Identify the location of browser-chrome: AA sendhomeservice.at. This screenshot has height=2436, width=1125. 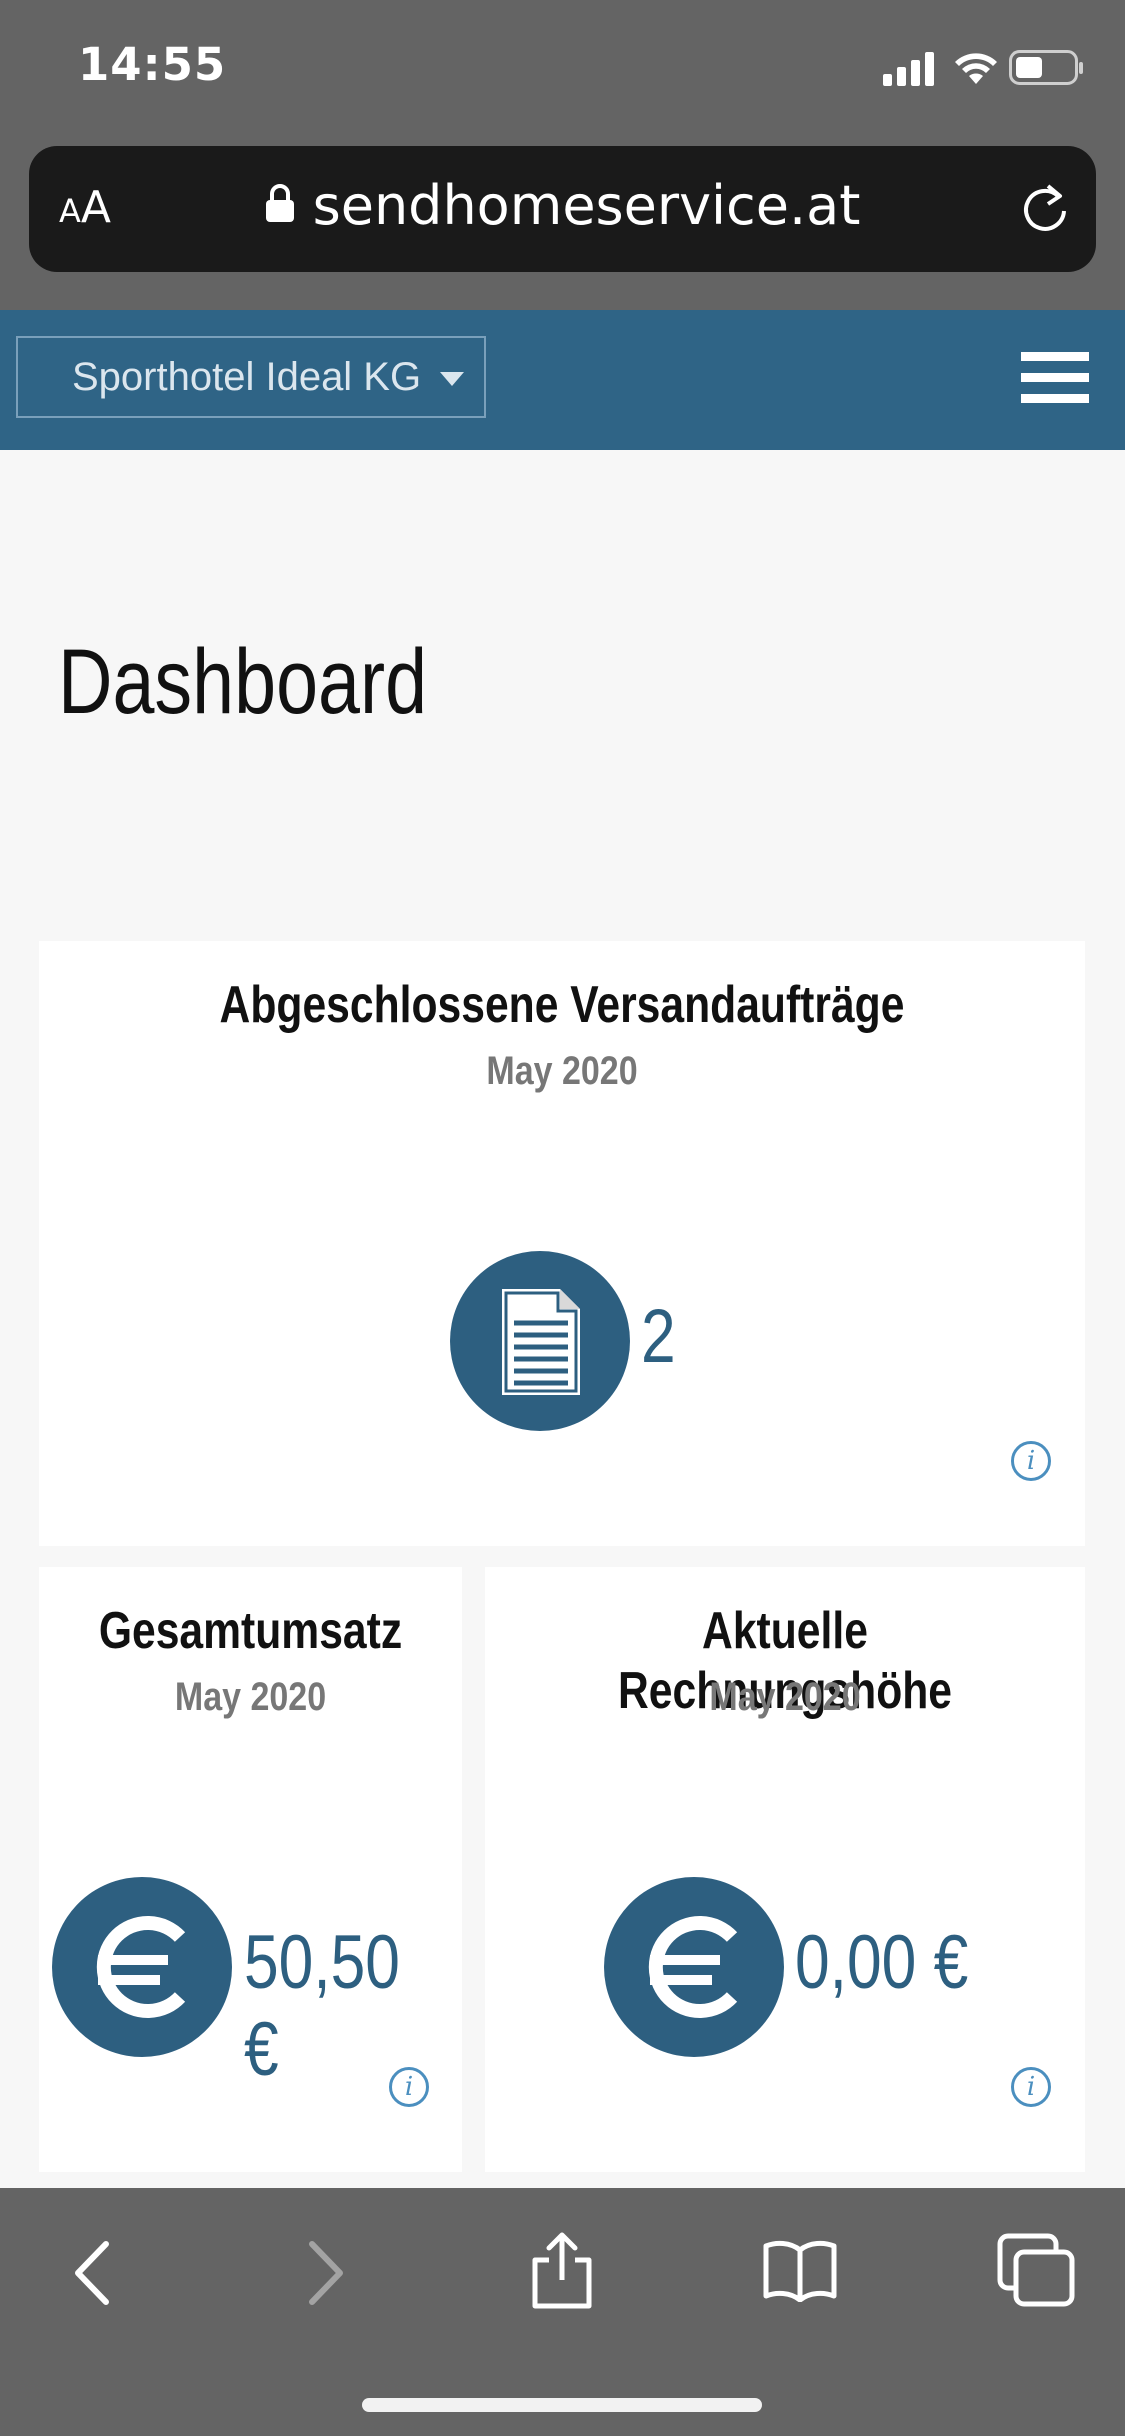
(562, 227).